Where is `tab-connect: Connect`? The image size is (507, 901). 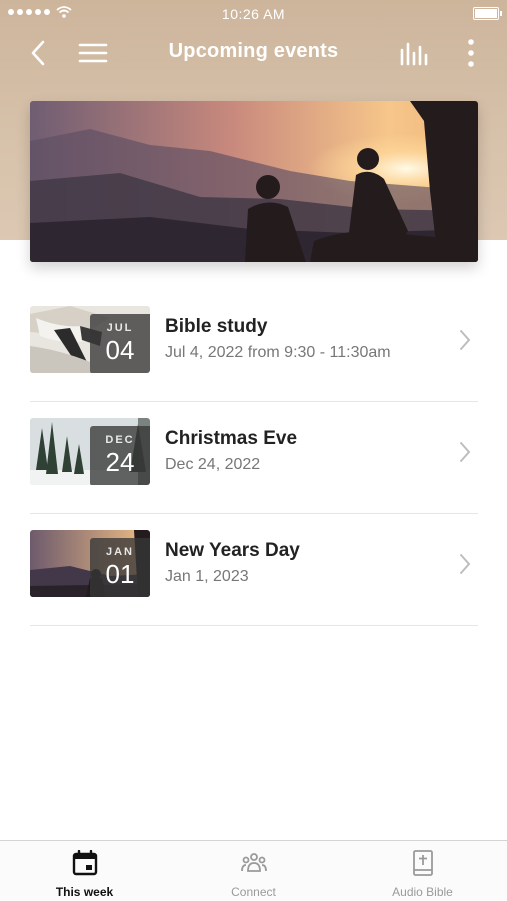
tab-connect: Connect is located at coordinates (253, 871).